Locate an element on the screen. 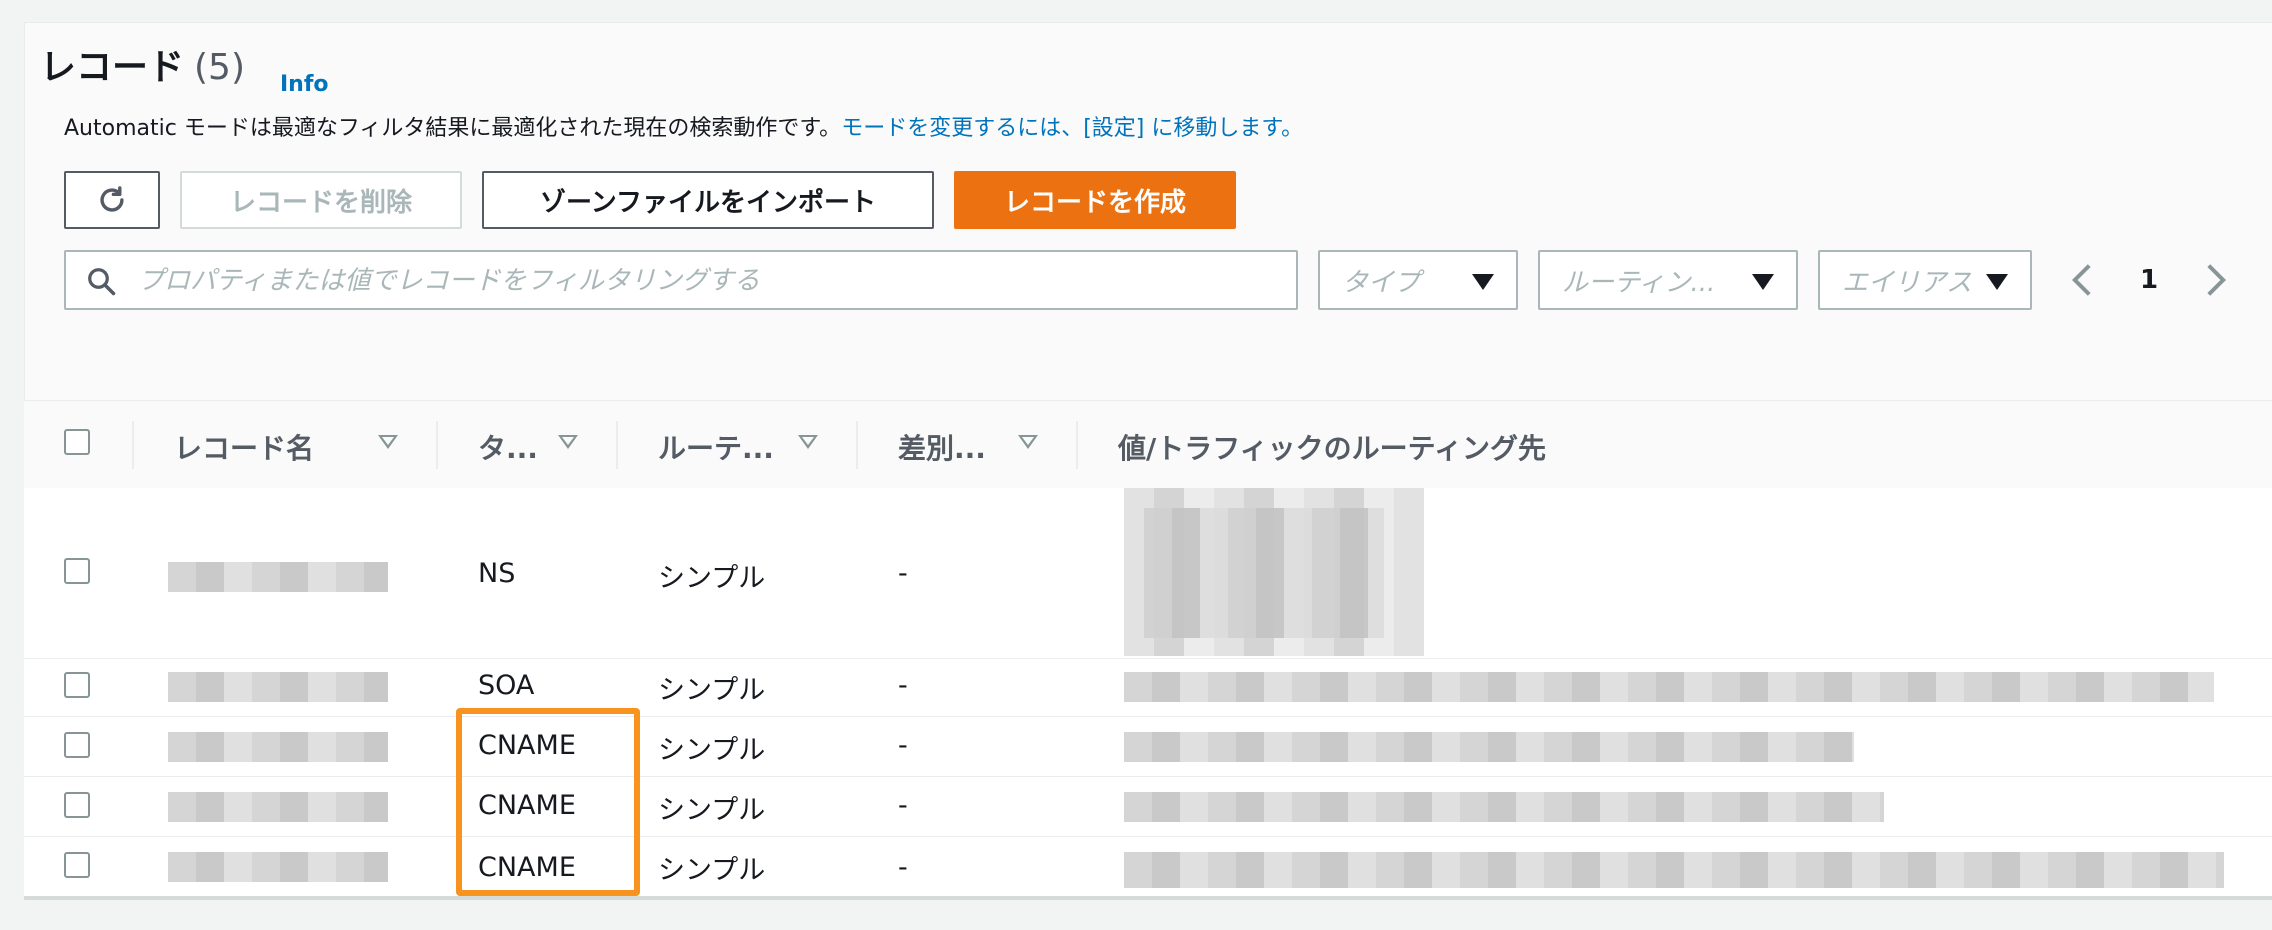  info-link: Info is located at coordinates (304, 84).